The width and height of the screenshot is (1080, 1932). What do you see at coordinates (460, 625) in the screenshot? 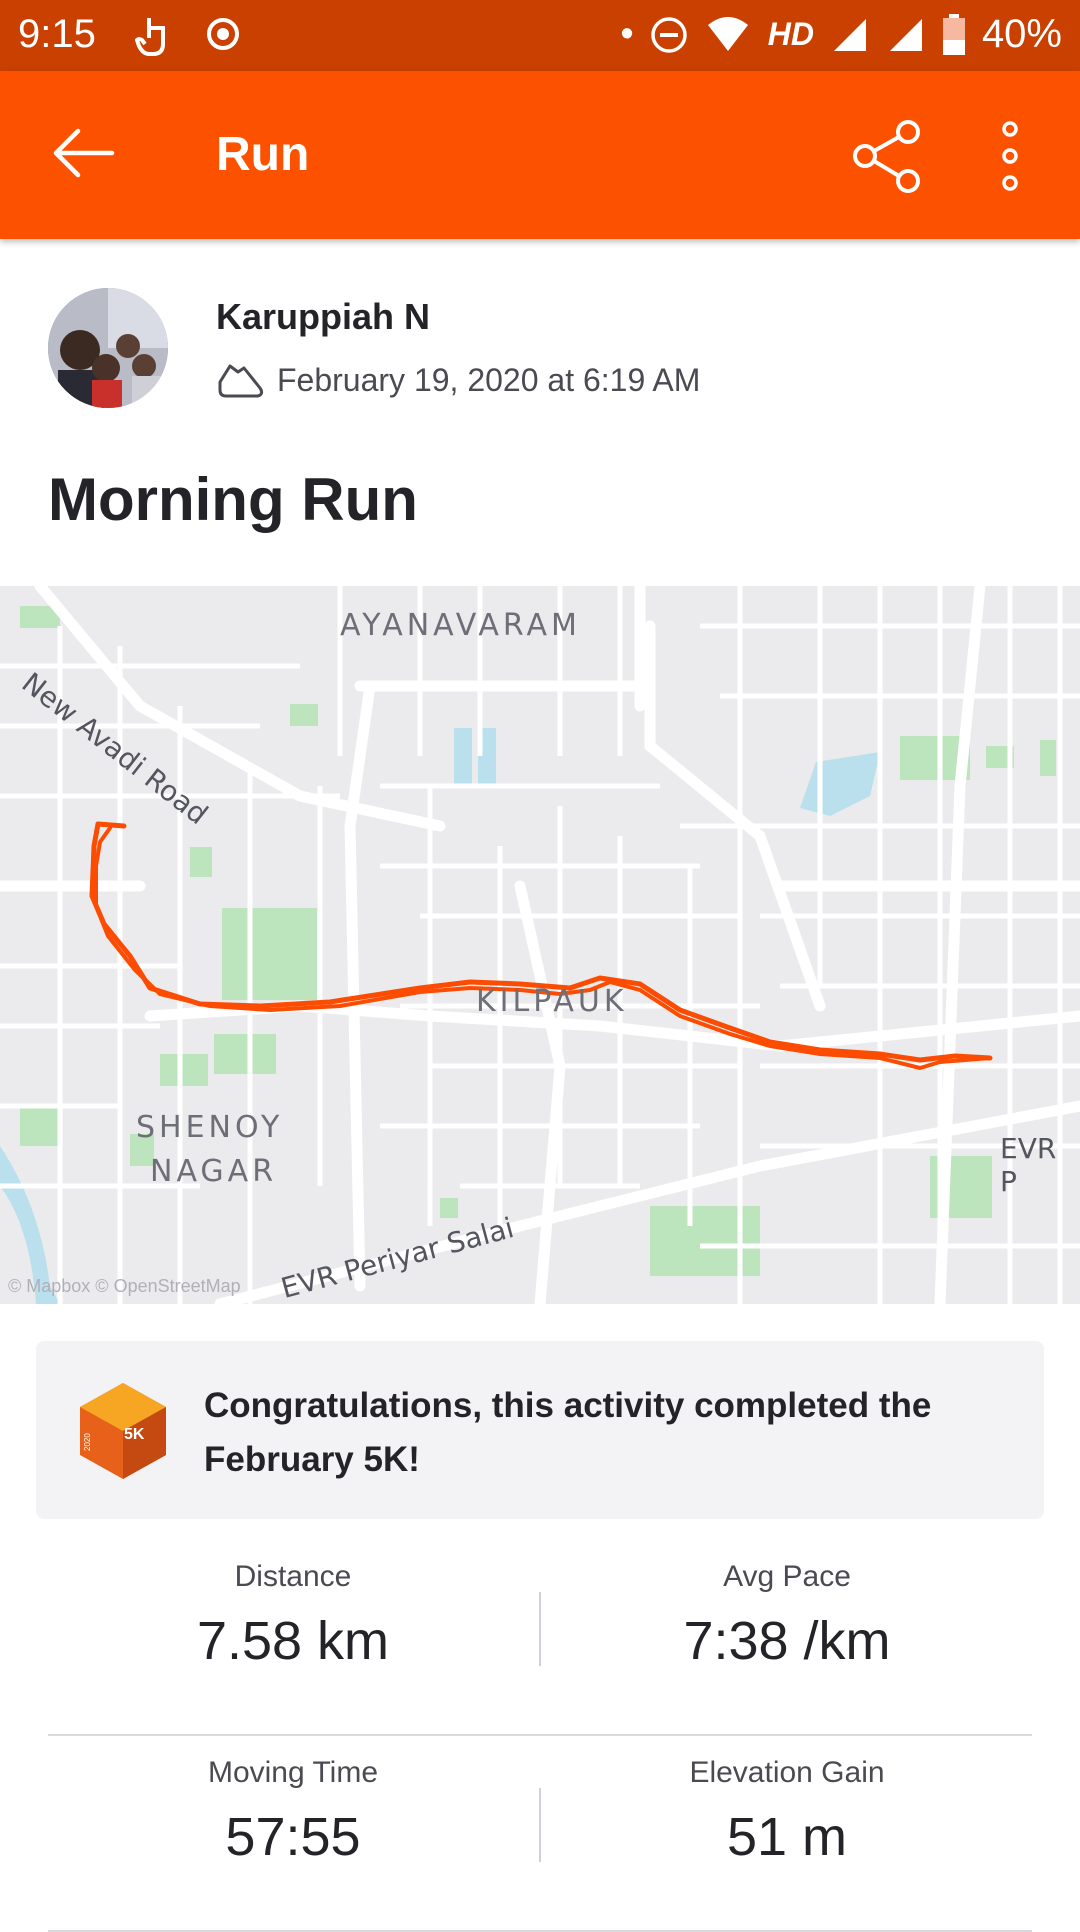
I see `map-label-ayanavaram: AYANAVARAM` at bounding box center [460, 625].